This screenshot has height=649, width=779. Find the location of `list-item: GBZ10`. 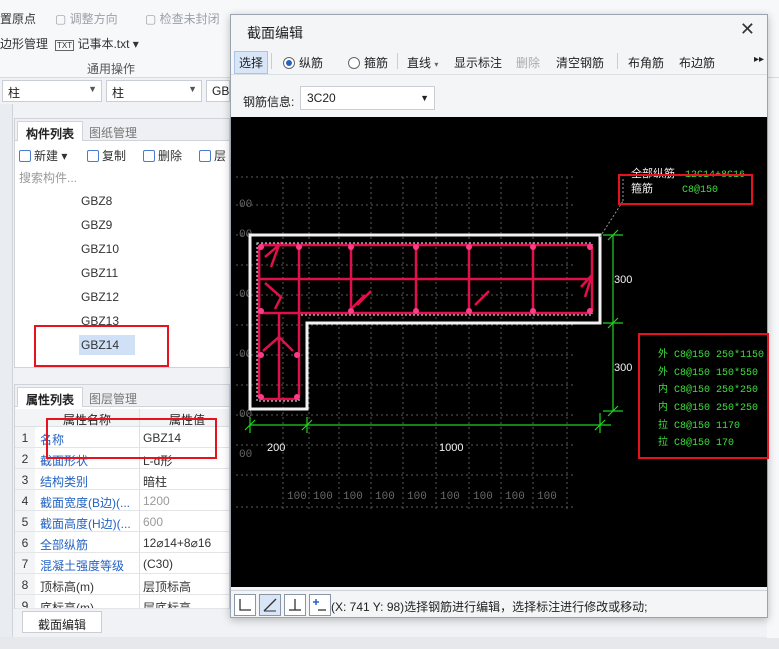

list-item: GBZ10 is located at coordinates (107, 249).